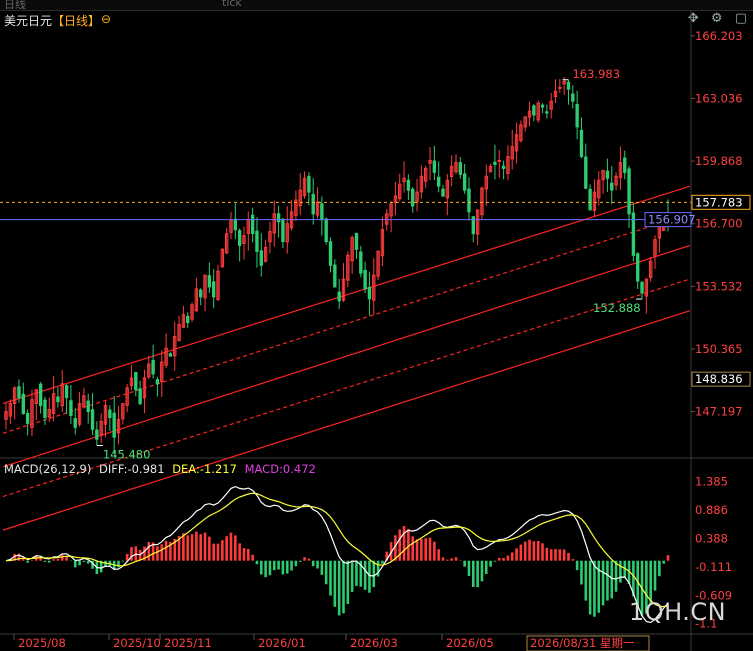 The image size is (753, 651). I want to click on time-axis-label: 2025/08, so click(42, 643).